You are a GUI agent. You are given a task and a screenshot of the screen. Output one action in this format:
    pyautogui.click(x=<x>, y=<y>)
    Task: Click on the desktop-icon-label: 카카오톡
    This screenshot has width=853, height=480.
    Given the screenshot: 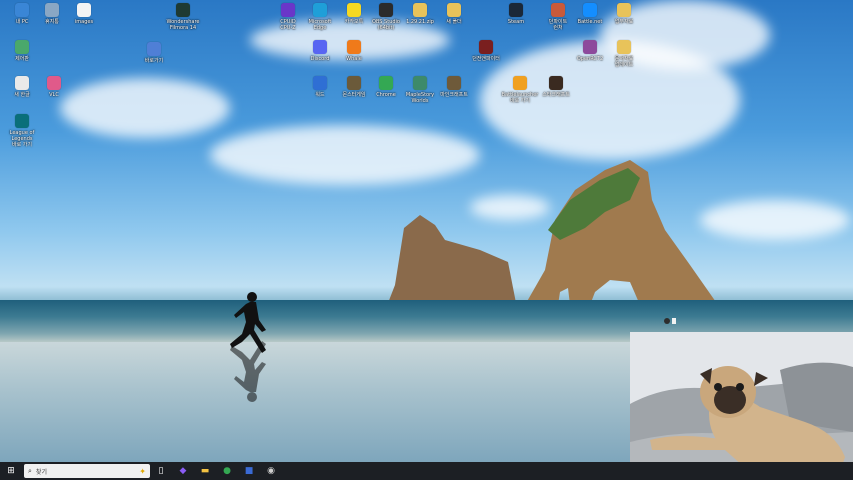 What is the action you would take?
    pyautogui.click(x=354, y=22)
    